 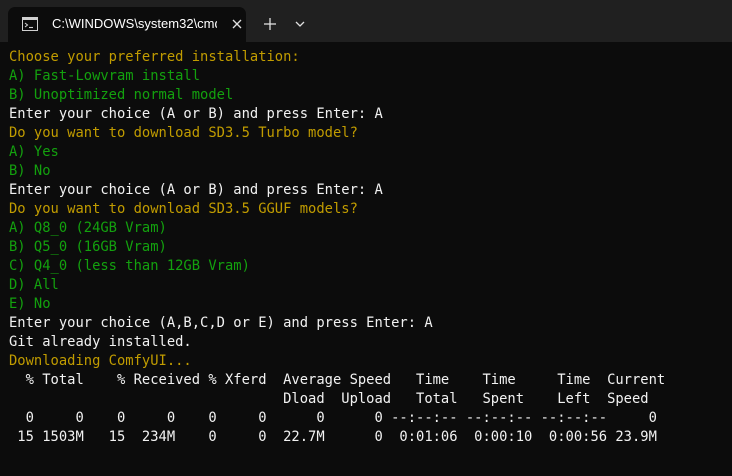 What do you see at coordinates (154, 57) in the screenshot?
I see `terminal-line: Choose your preferred installation:` at bounding box center [154, 57].